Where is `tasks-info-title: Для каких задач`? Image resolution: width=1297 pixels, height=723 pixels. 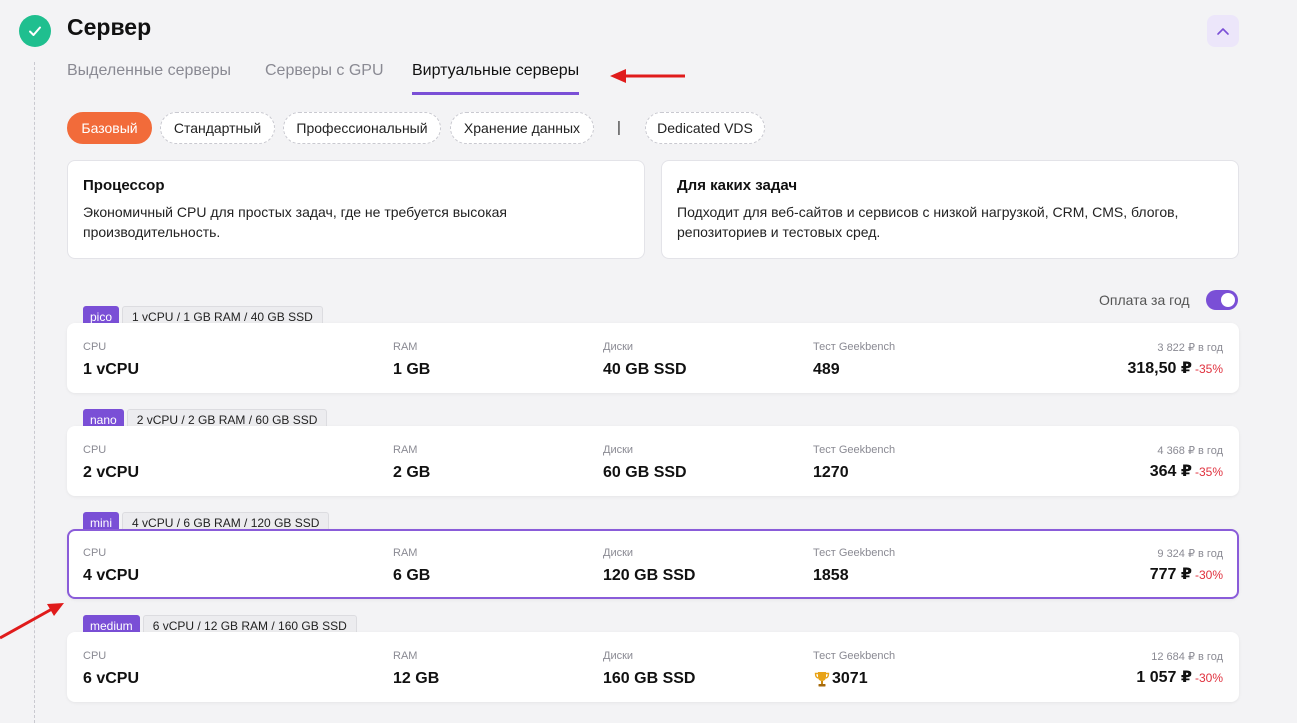 tasks-info-title: Для каких задач is located at coordinates (737, 185).